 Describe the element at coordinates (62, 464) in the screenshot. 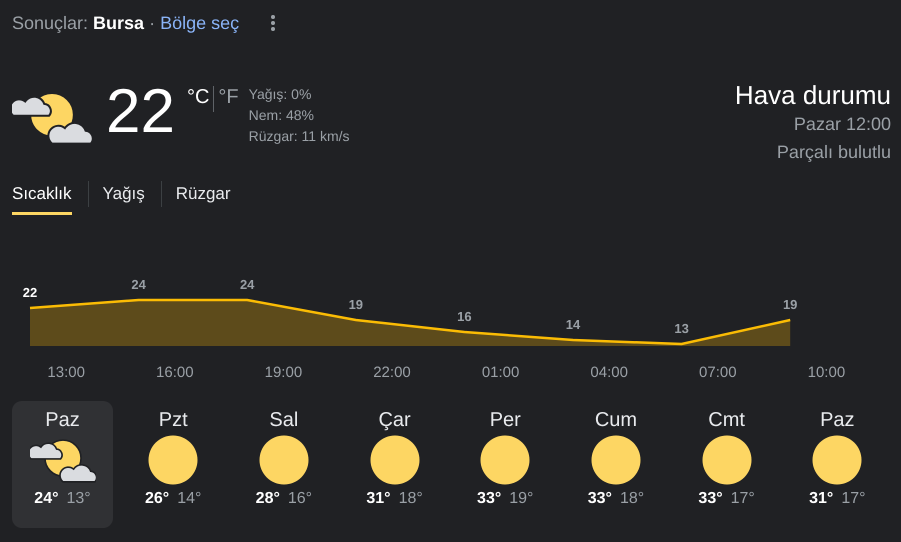

I see `day-forecast-card: Paz 24° 13°` at that location.